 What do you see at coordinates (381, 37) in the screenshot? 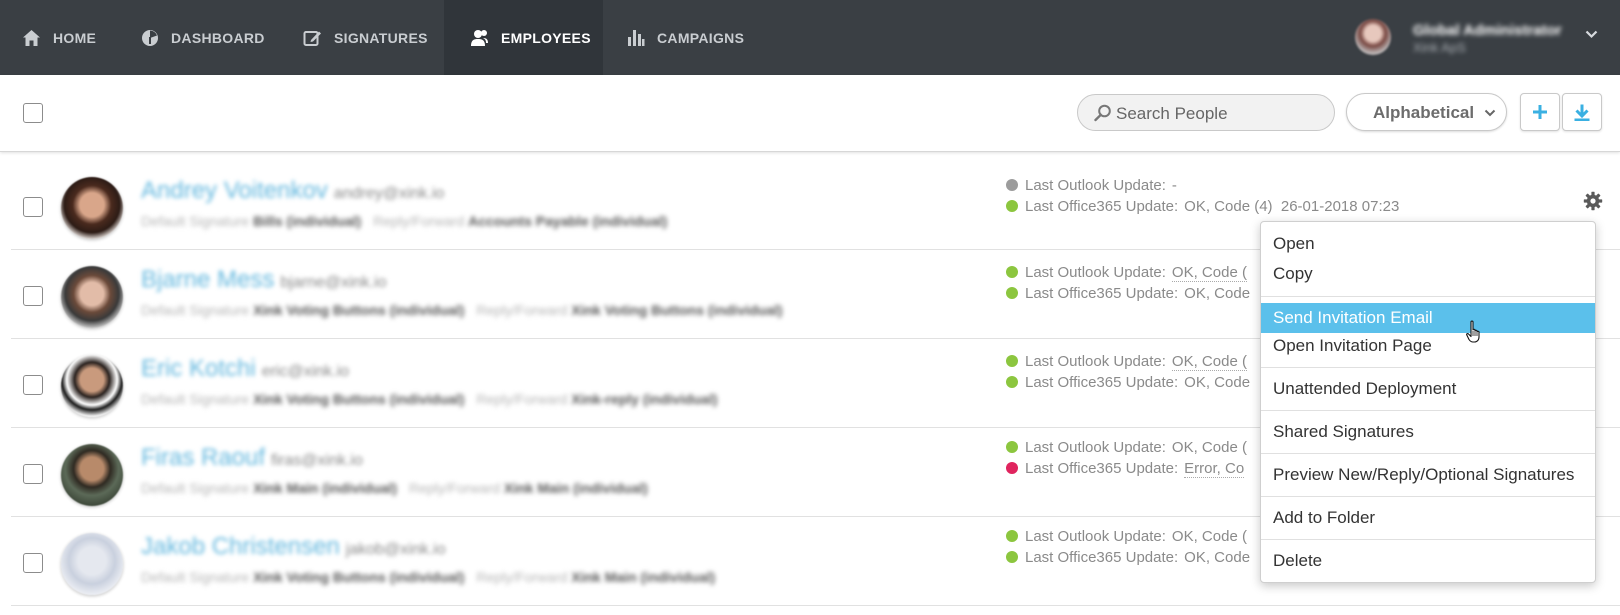
I see `nav-signatures-label: SIGNATURES` at bounding box center [381, 37].